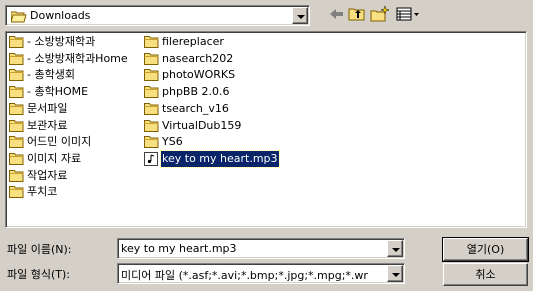 Image resolution: width=533 pixels, height=291 pixels. I want to click on item-label: VirtualDub159, so click(202, 125).